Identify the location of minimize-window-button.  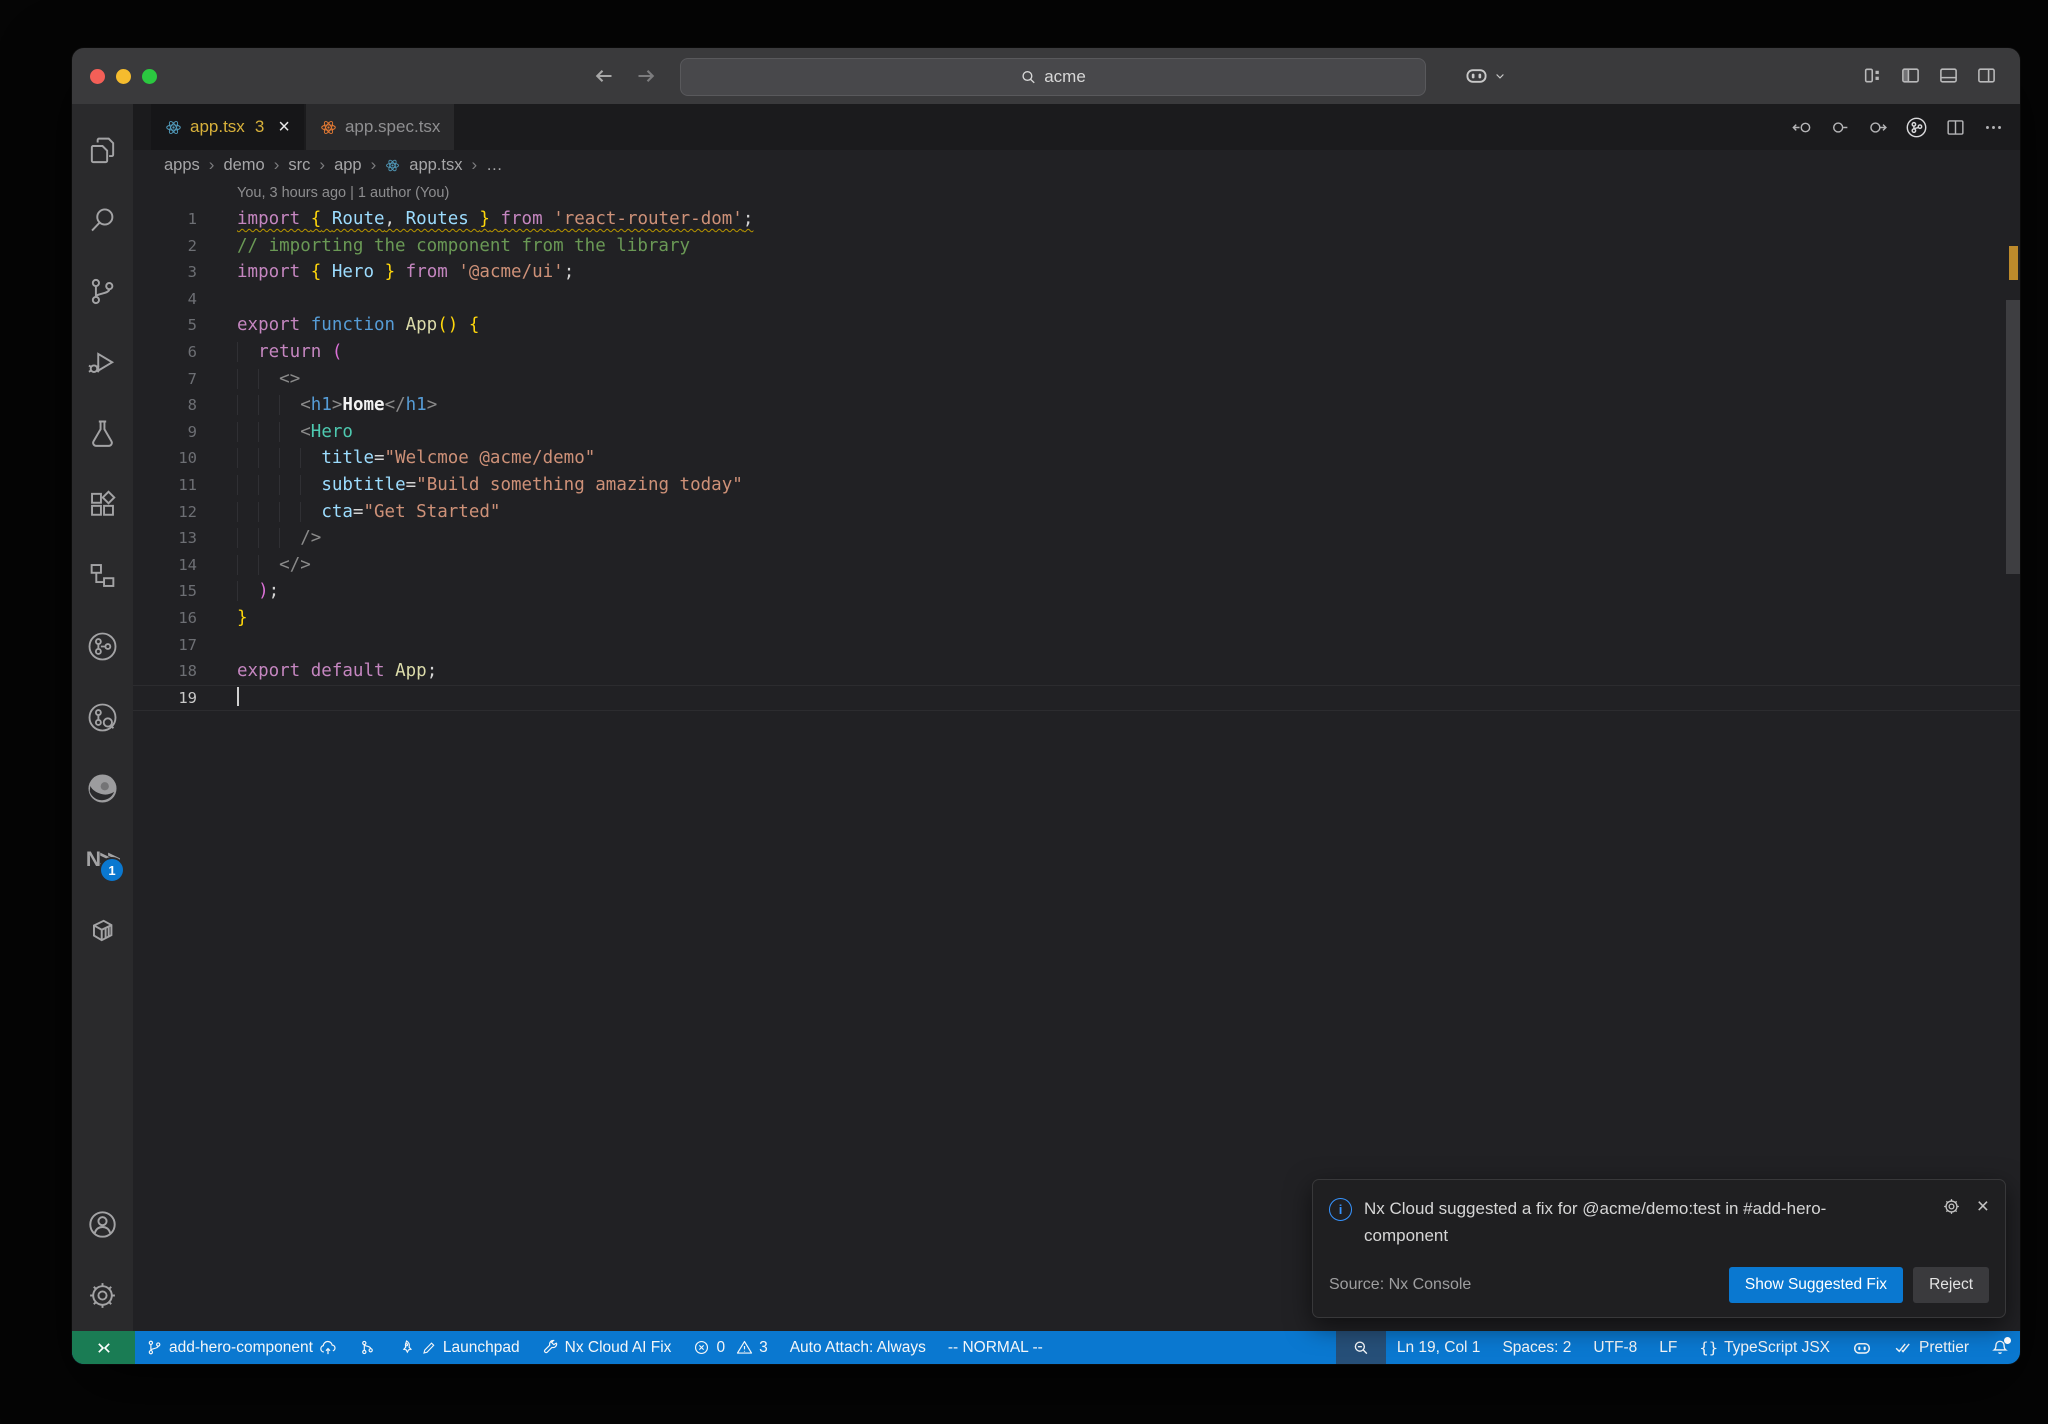
(123, 76).